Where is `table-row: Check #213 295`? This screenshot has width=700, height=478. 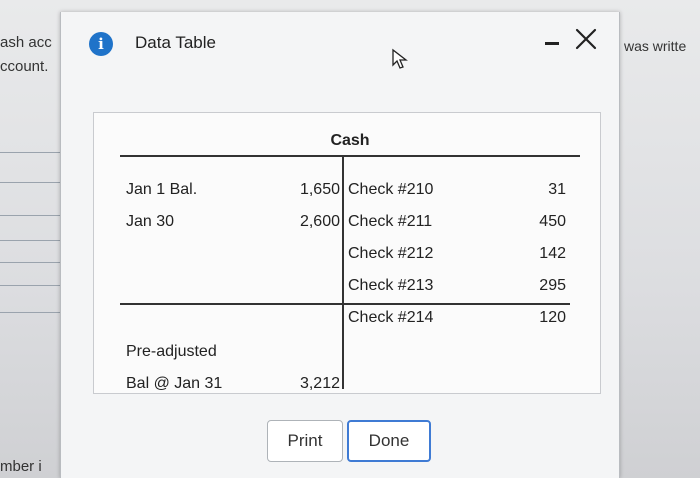
table-row: Check #213 295 is located at coordinates (350, 289).